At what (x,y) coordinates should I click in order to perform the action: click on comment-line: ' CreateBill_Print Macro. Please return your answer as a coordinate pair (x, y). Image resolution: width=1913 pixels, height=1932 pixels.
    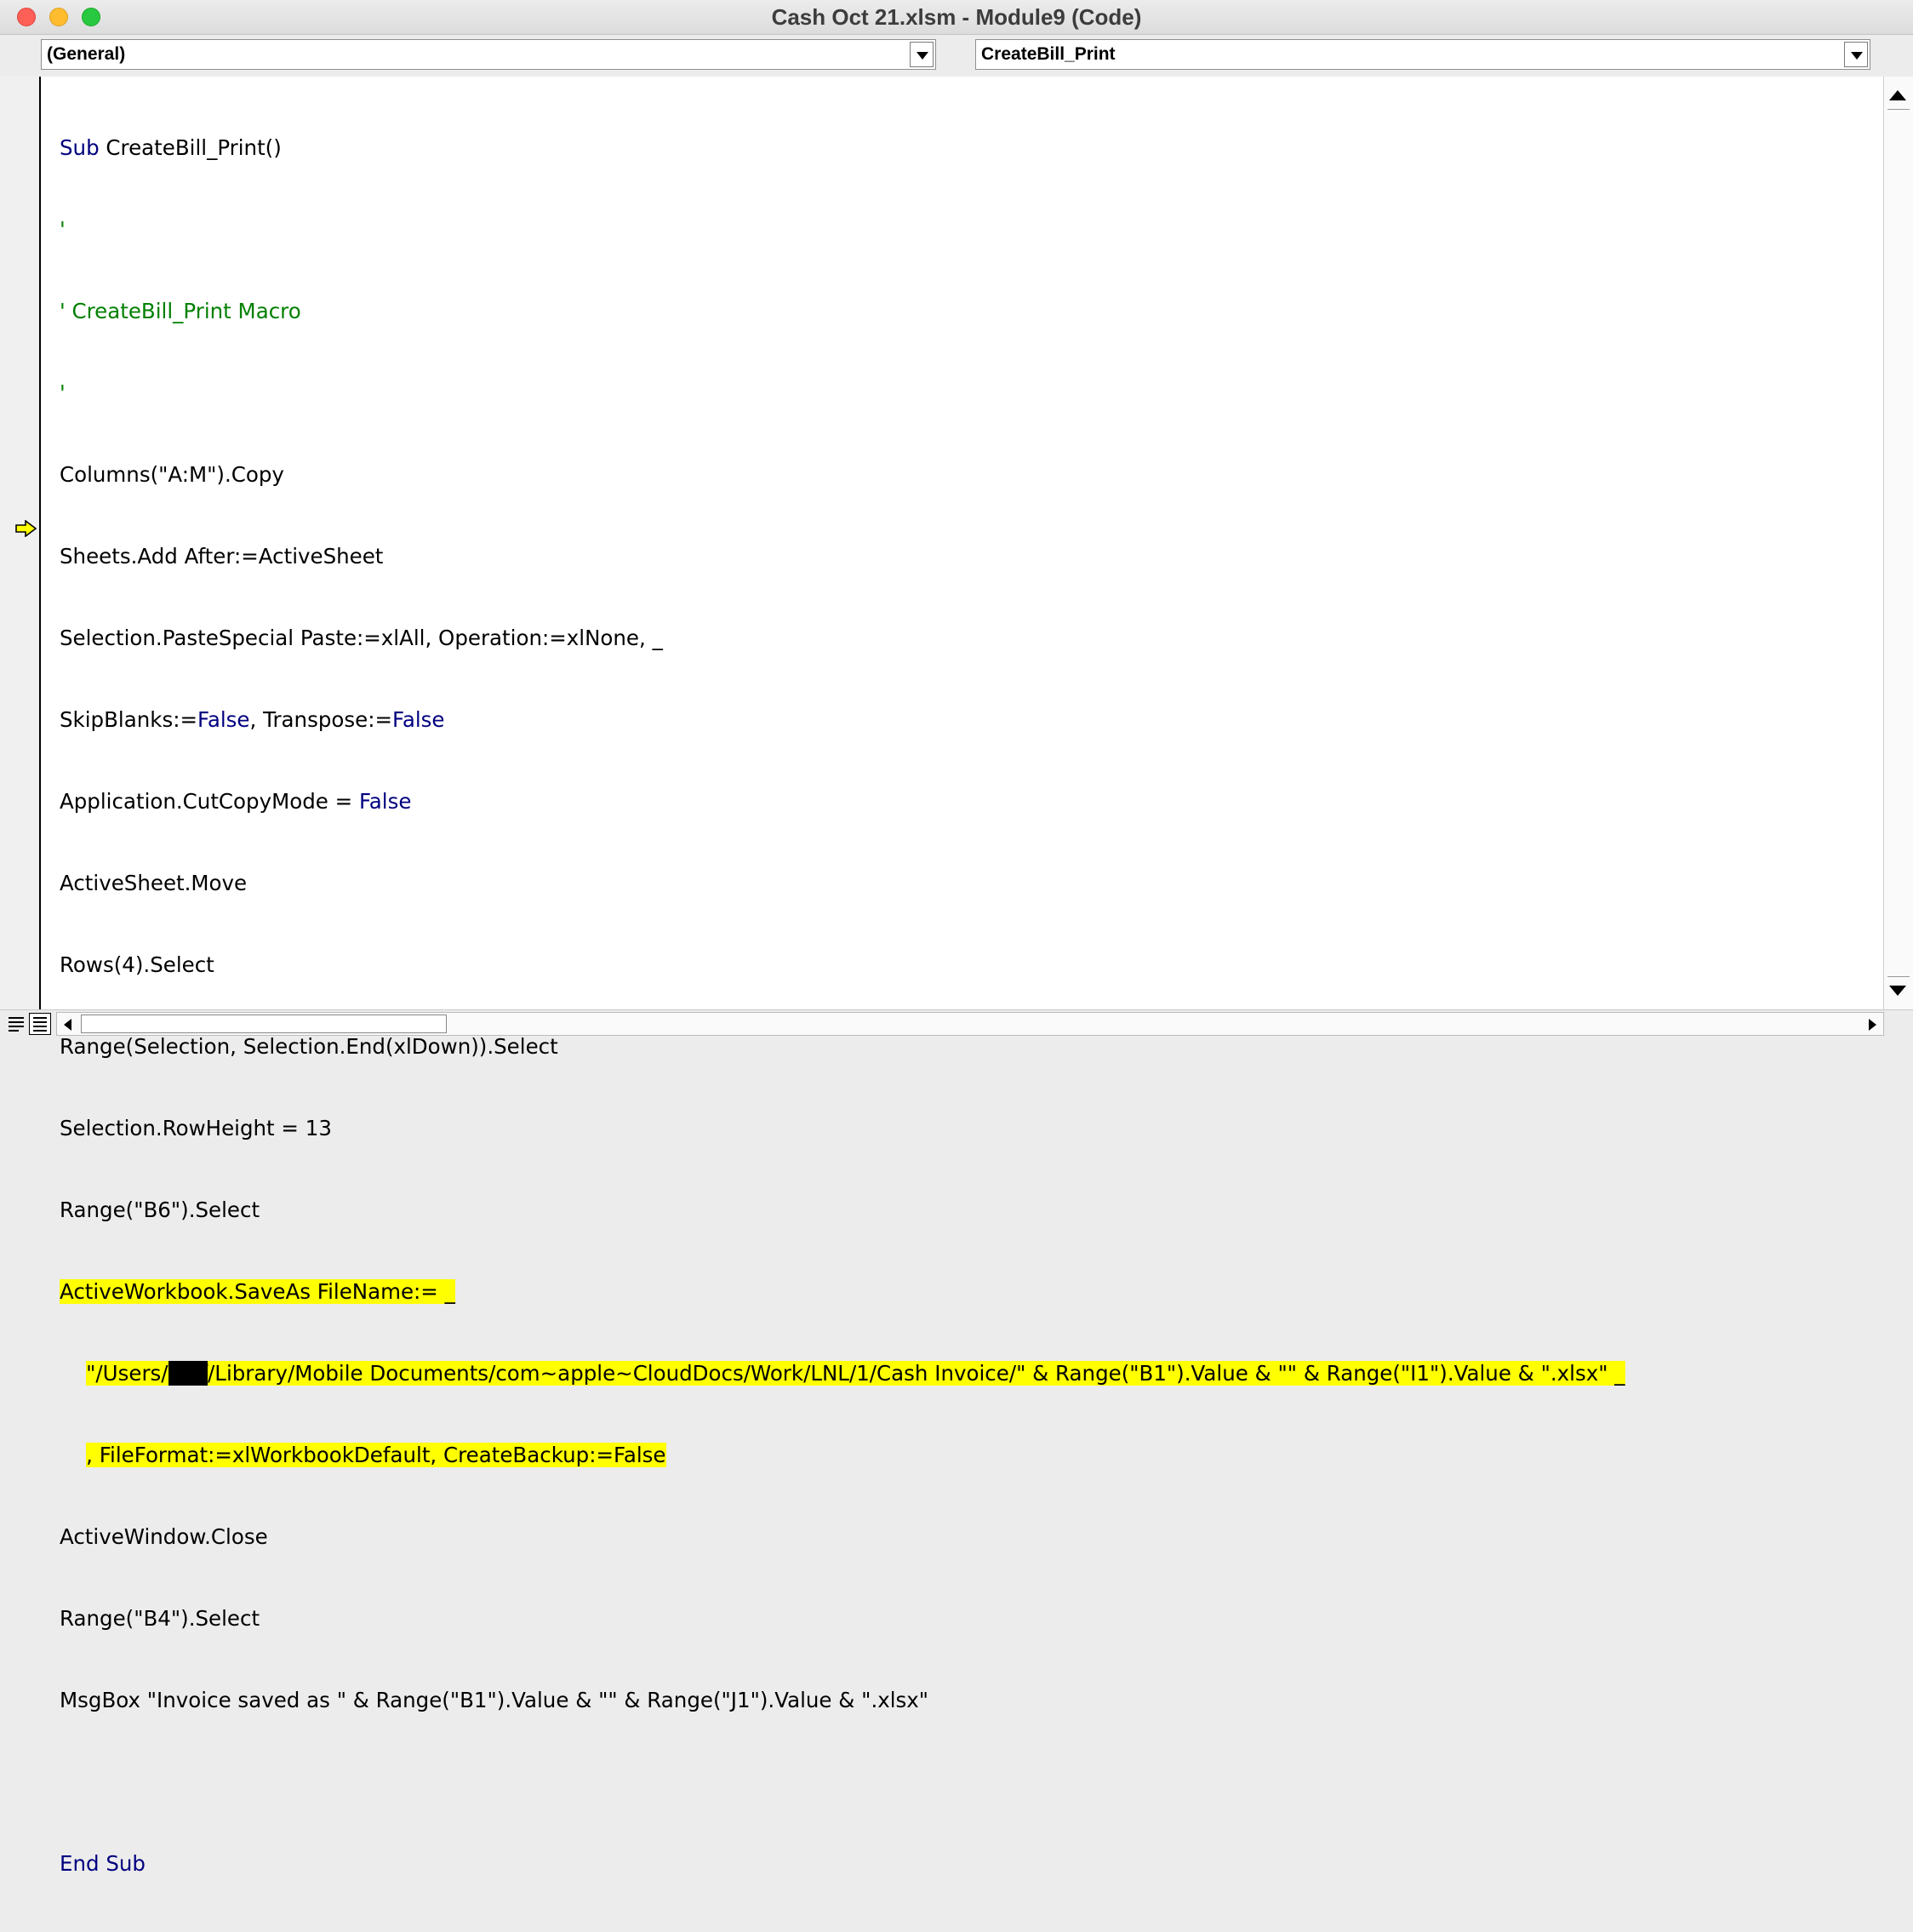
    Looking at the image, I should click on (180, 311).